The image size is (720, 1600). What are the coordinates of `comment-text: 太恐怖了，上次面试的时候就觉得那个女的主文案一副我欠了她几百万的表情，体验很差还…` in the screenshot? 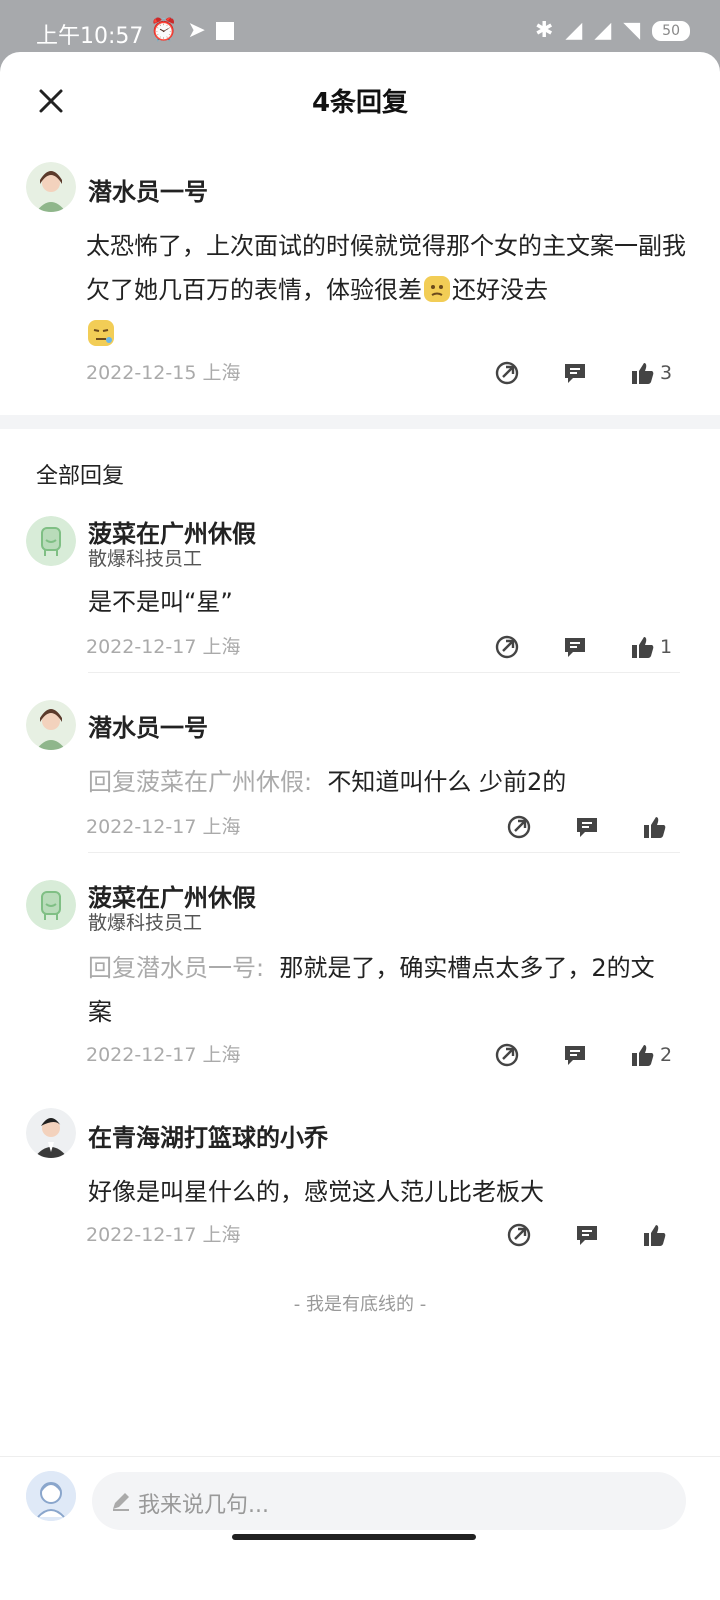 It's located at (386, 290).